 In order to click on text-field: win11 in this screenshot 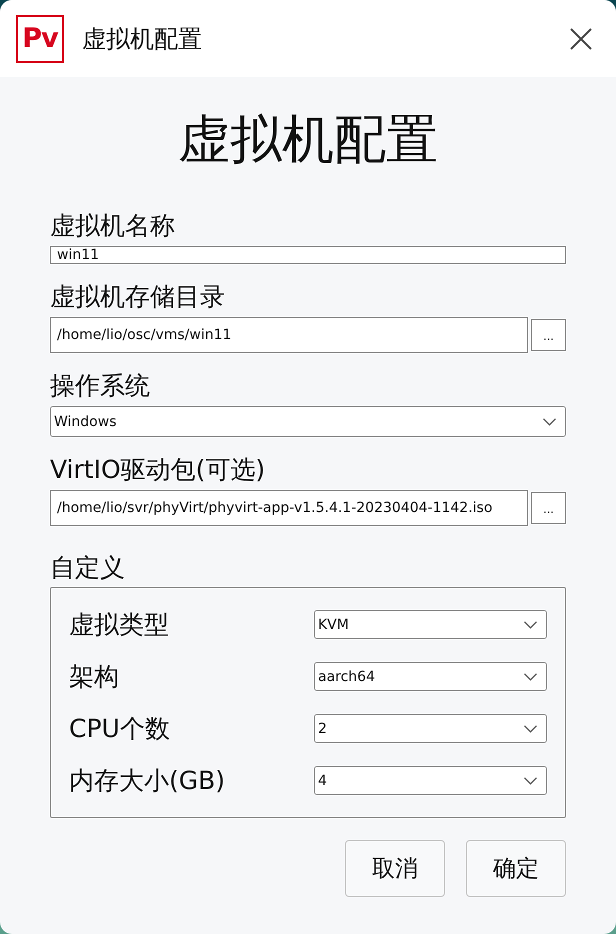, I will do `click(308, 255)`.